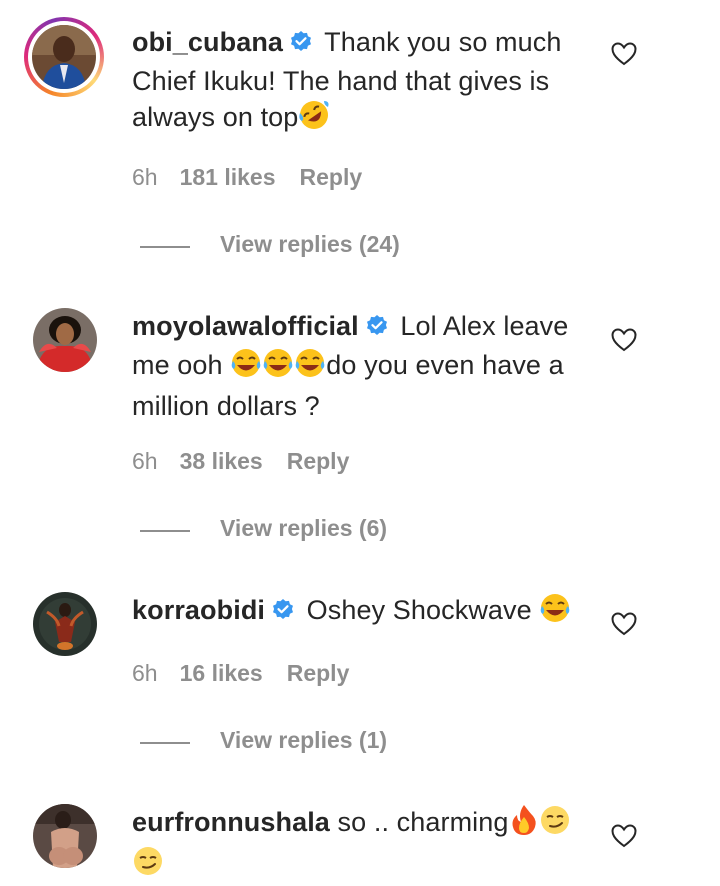  What do you see at coordinates (304, 740) in the screenshot?
I see `view-replies-label: View replies (1)` at bounding box center [304, 740].